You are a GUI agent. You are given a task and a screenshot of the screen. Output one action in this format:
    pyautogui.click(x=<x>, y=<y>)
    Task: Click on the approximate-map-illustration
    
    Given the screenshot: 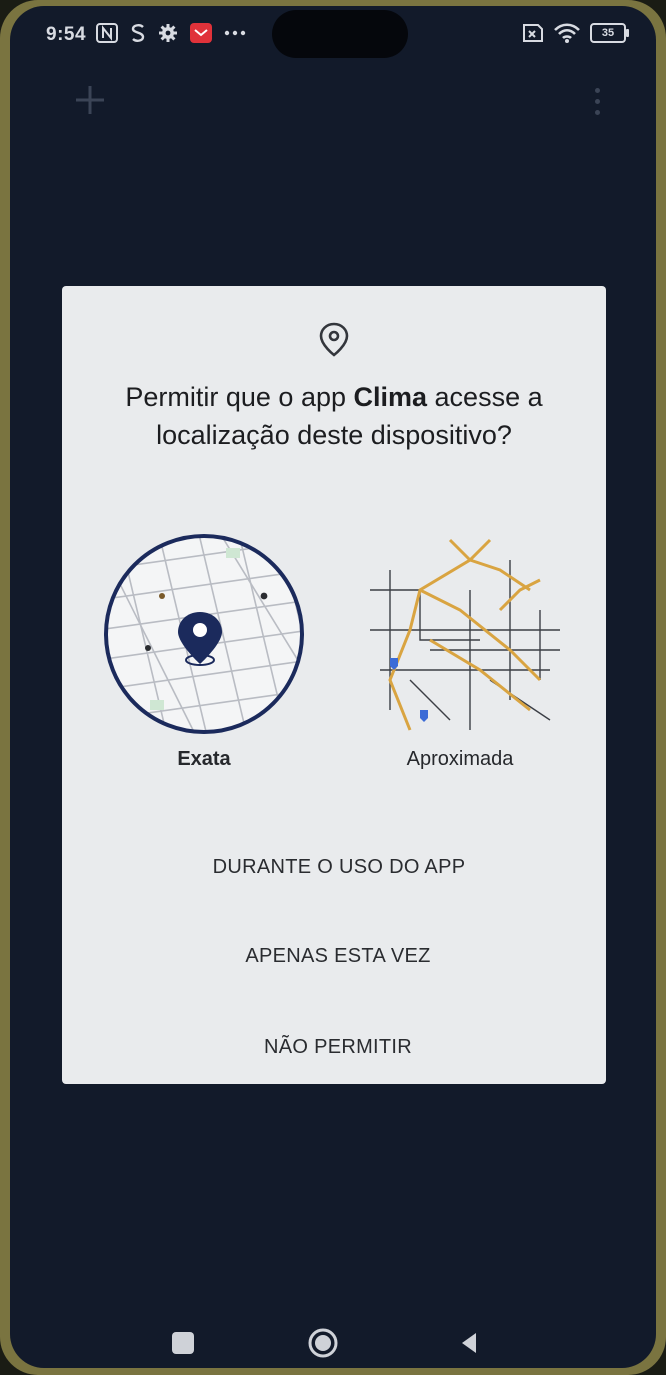 What is the action you would take?
    pyautogui.click(x=465, y=634)
    